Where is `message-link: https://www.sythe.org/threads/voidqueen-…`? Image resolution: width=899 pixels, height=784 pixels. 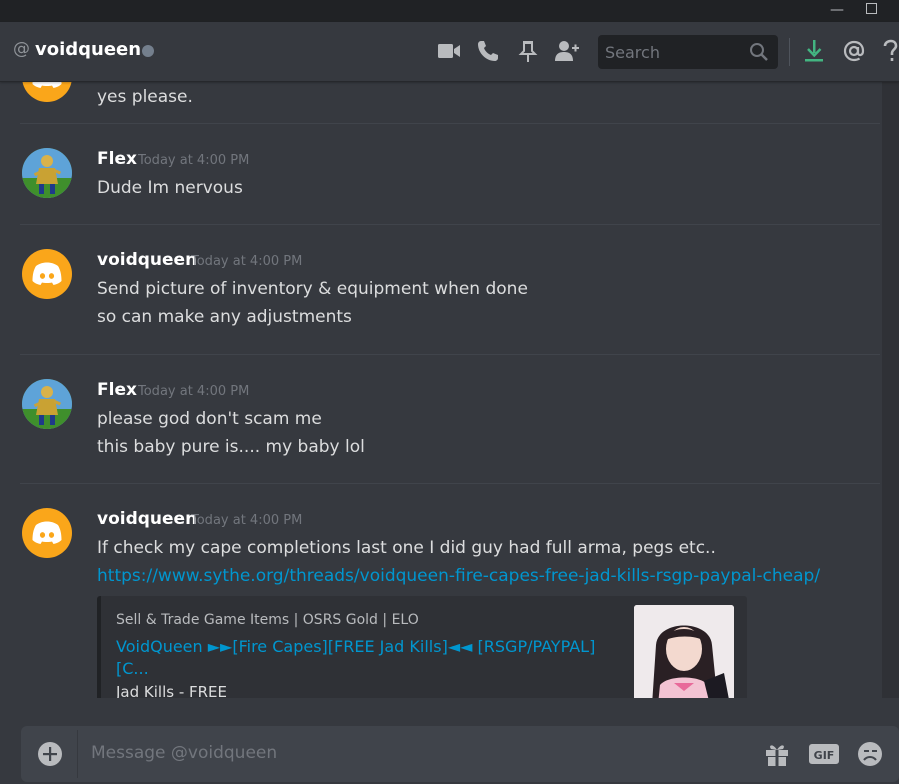 message-link: https://www.sythe.org/threads/voidqueen-… is located at coordinates (458, 576).